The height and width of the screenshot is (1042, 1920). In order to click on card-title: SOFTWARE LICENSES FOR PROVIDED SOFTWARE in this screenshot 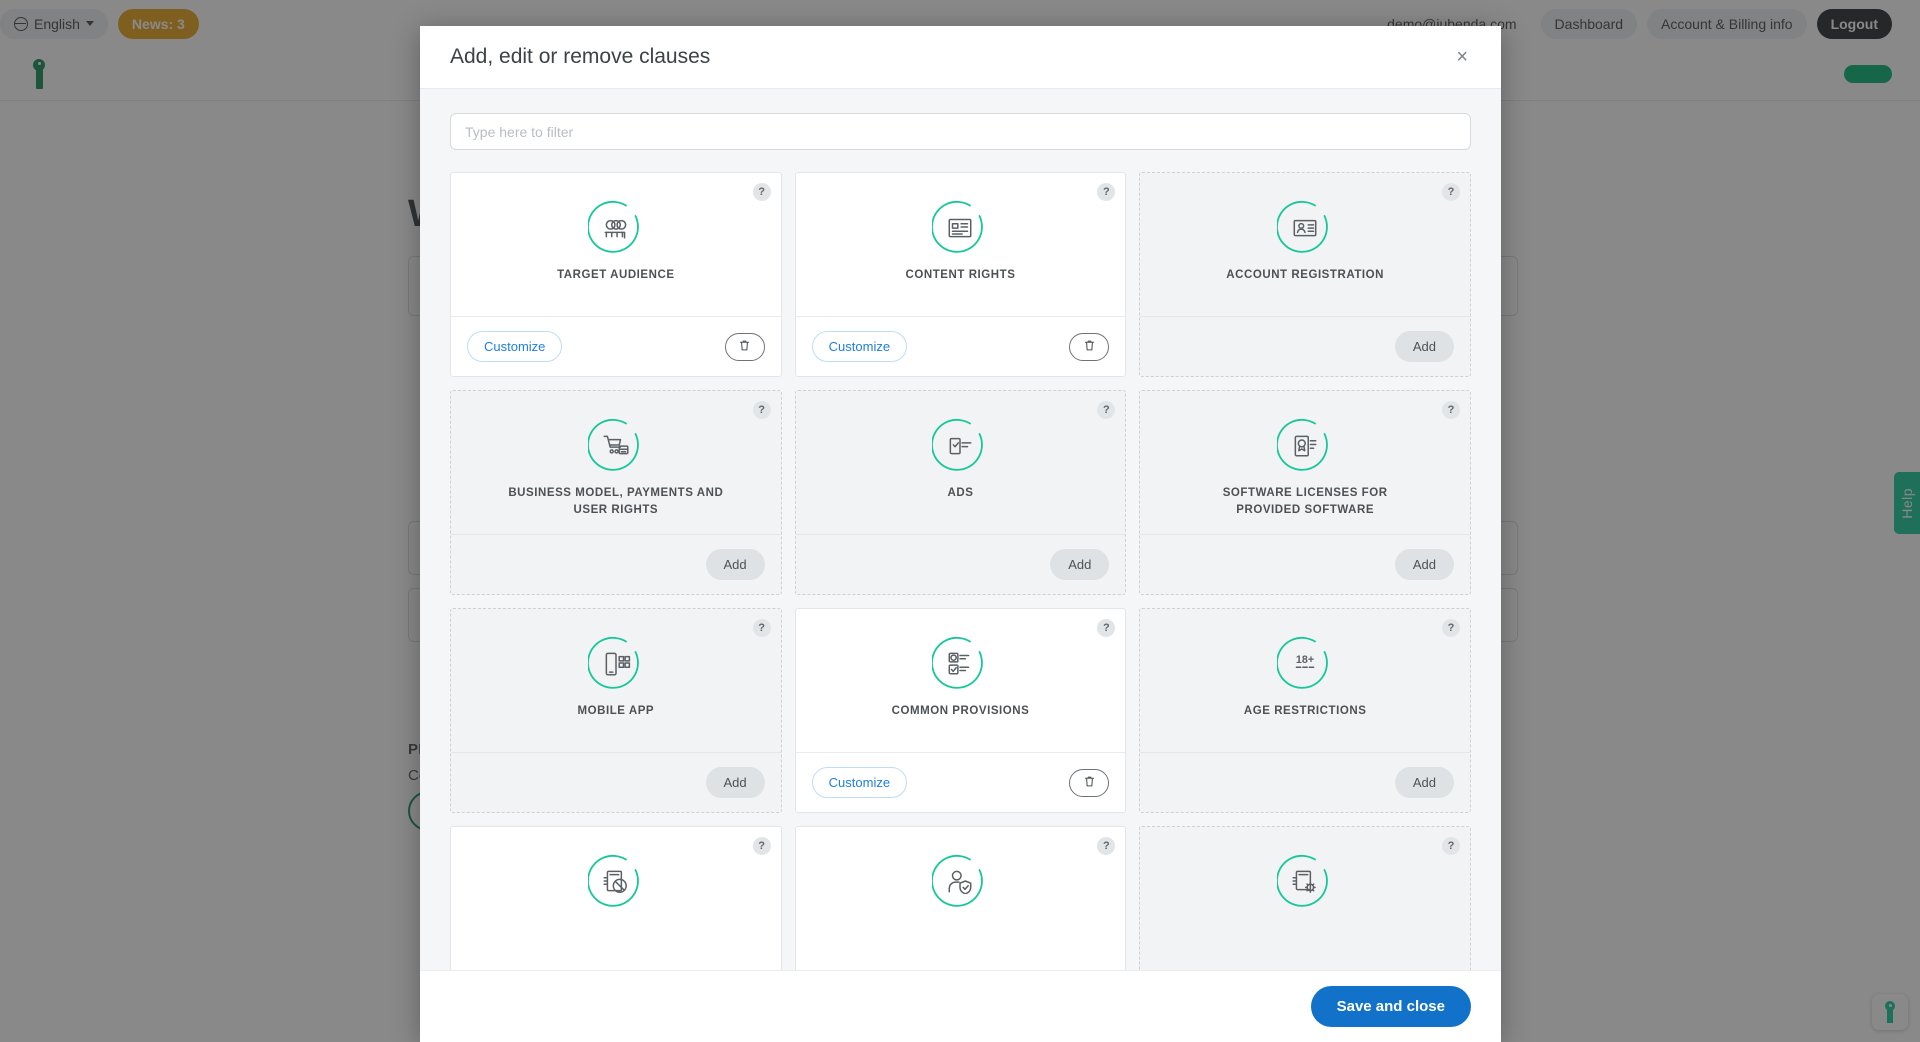, I will do `click(1305, 501)`.